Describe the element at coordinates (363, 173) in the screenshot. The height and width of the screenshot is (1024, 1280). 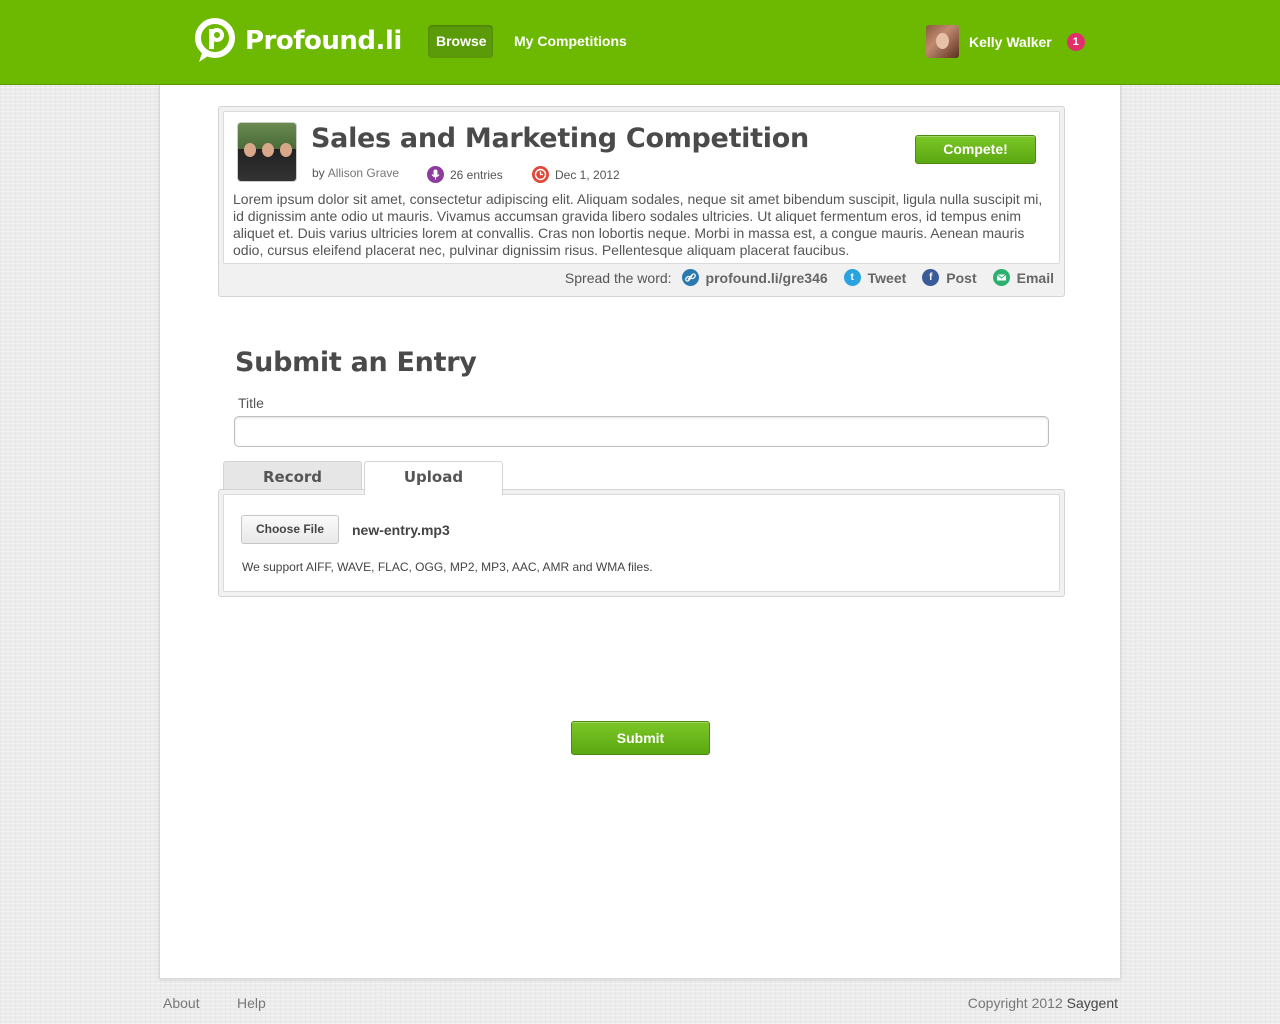
I see `author-link: Allison Grave` at that location.